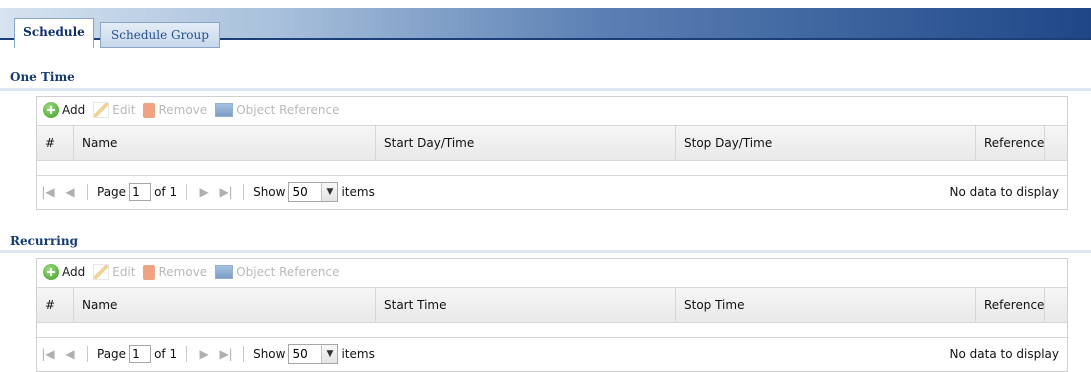 The width and height of the screenshot is (1091, 372). What do you see at coordinates (545, 28) in the screenshot?
I see `tab-bar: Schedule Schedule Group` at bounding box center [545, 28].